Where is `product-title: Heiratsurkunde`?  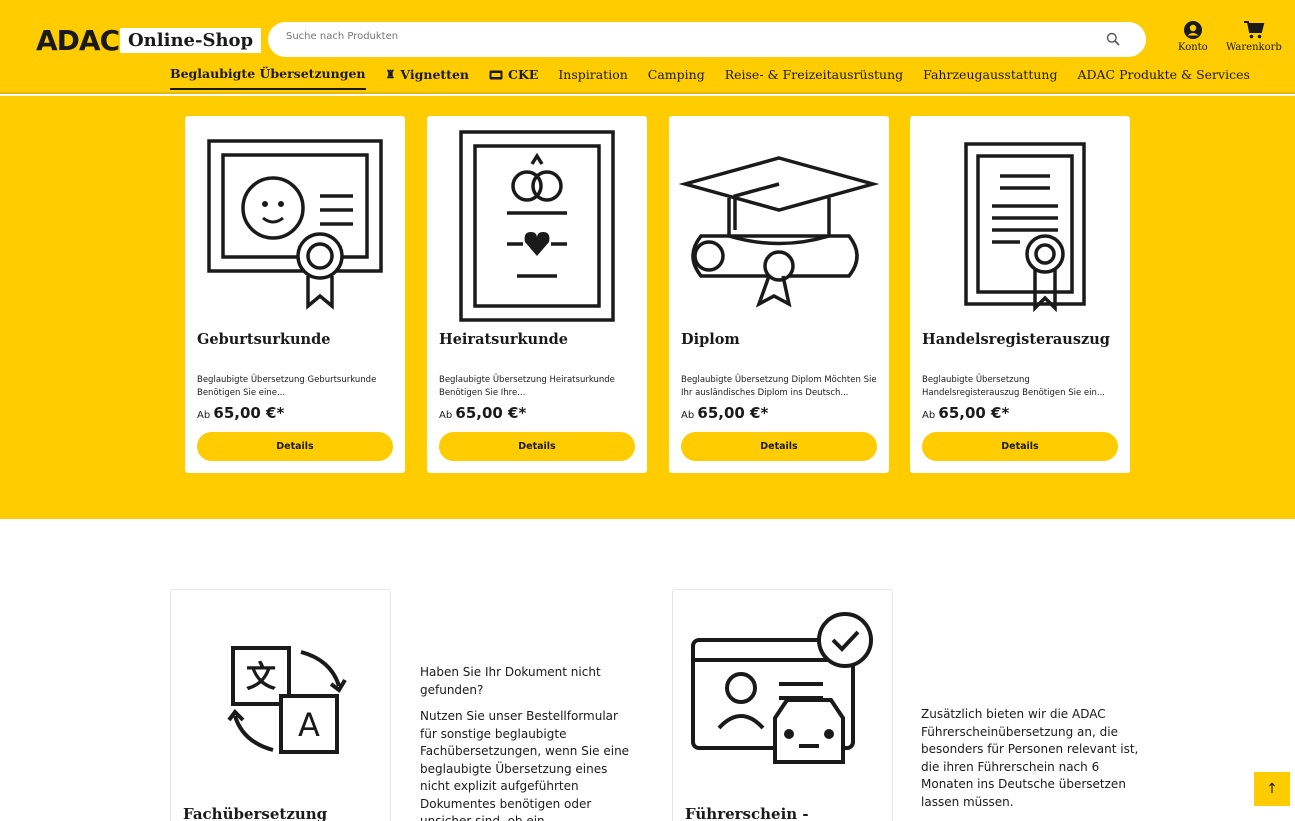
product-title: Heiratsurkunde is located at coordinates (503, 339).